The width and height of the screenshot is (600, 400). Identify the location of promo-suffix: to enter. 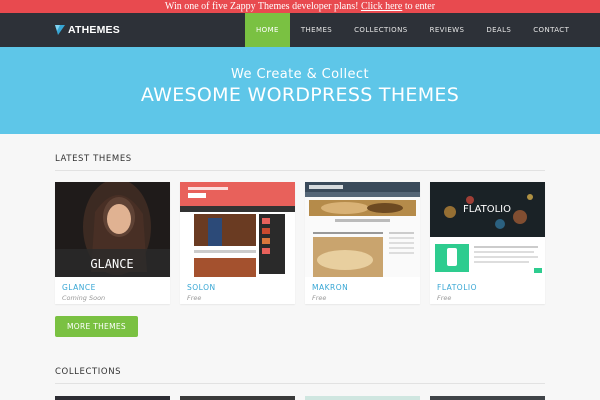
(419, 6).